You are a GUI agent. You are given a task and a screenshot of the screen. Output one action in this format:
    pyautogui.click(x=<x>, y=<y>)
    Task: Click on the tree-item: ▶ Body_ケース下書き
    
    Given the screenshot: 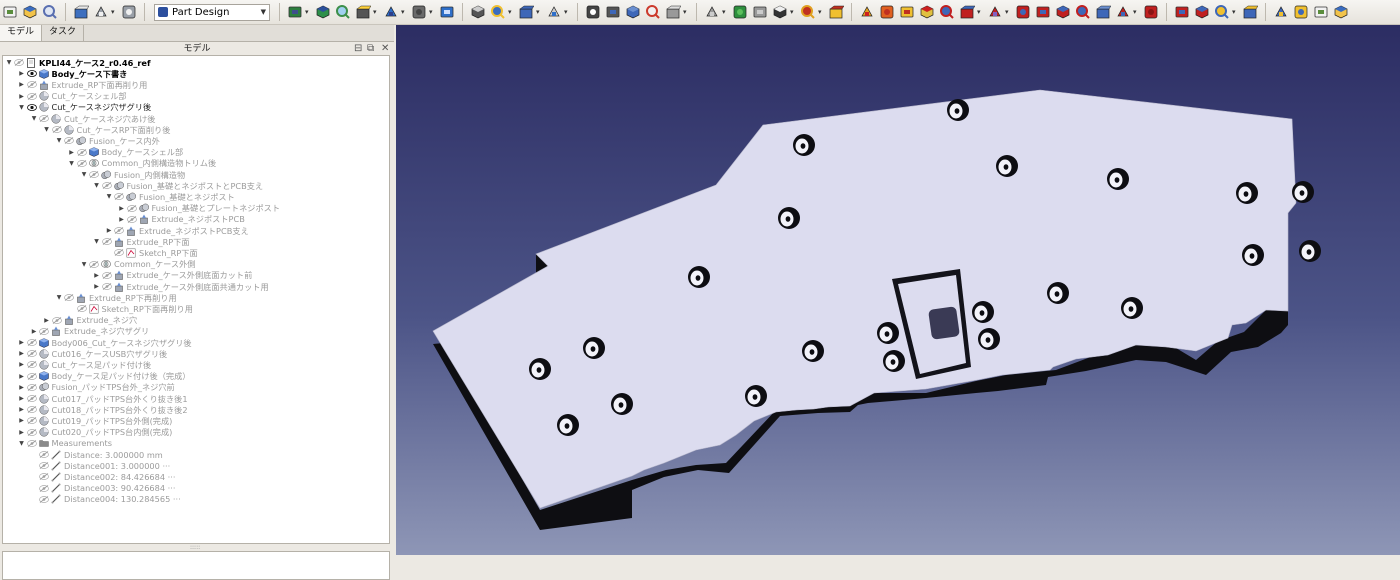 What is the action you would take?
    pyautogui.click(x=72, y=73)
    